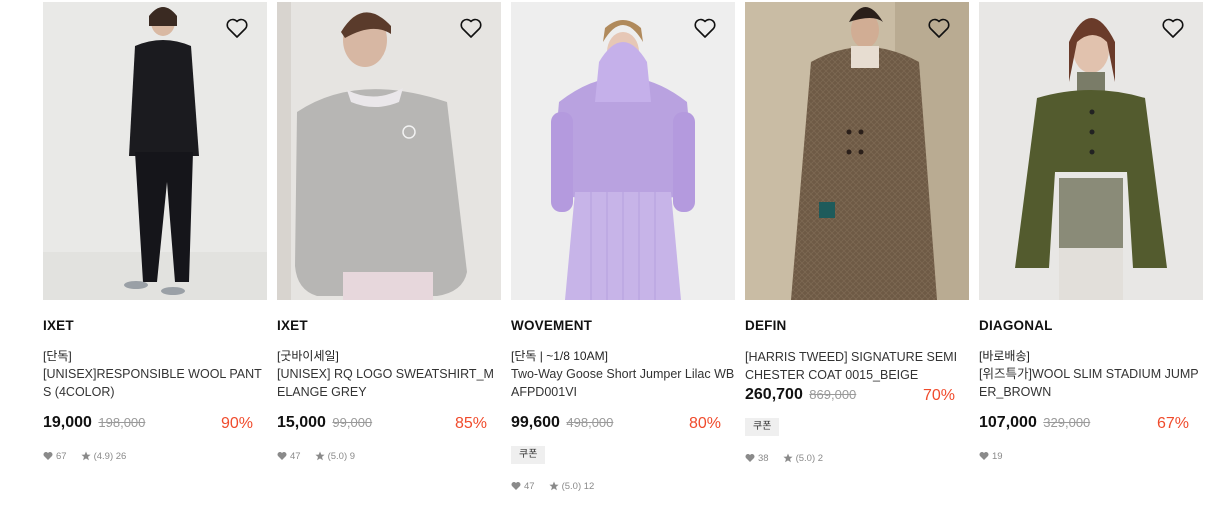  What do you see at coordinates (308, 356) in the screenshot?
I see `product-tag: [굿바이세일]` at bounding box center [308, 356].